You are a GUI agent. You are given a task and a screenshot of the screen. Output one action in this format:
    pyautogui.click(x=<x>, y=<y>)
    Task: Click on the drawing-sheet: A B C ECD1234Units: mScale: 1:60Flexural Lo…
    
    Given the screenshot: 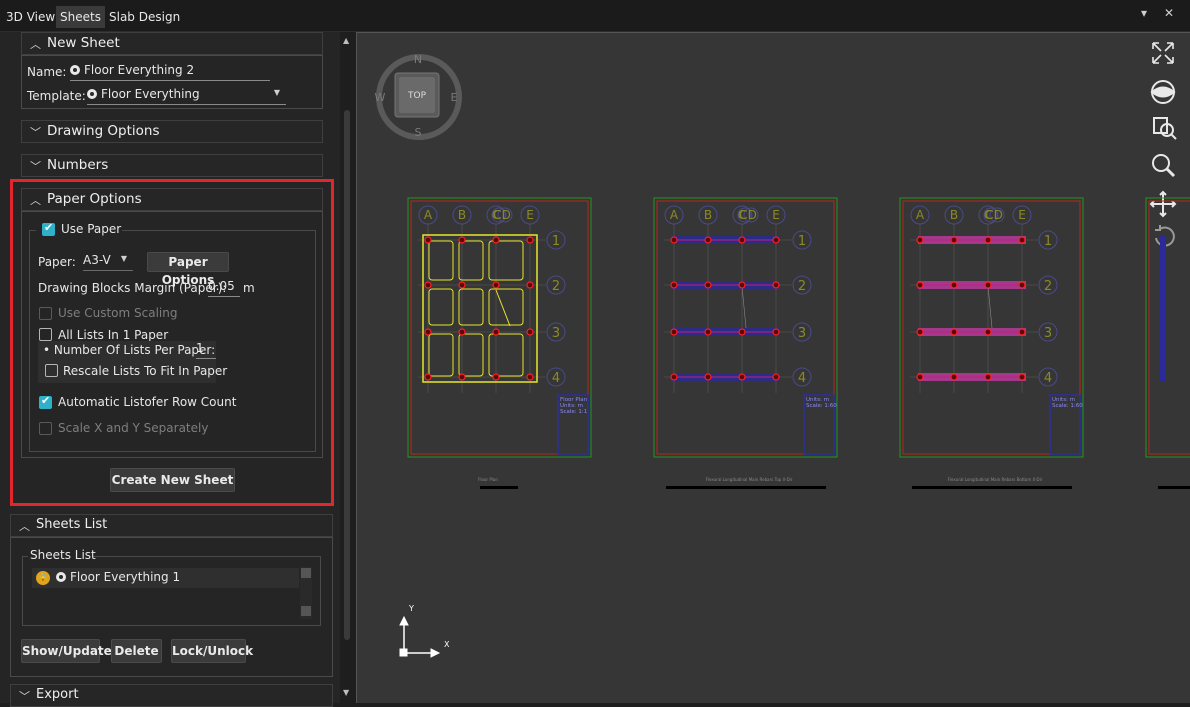 What is the action you would take?
    pyautogui.click(x=745, y=343)
    